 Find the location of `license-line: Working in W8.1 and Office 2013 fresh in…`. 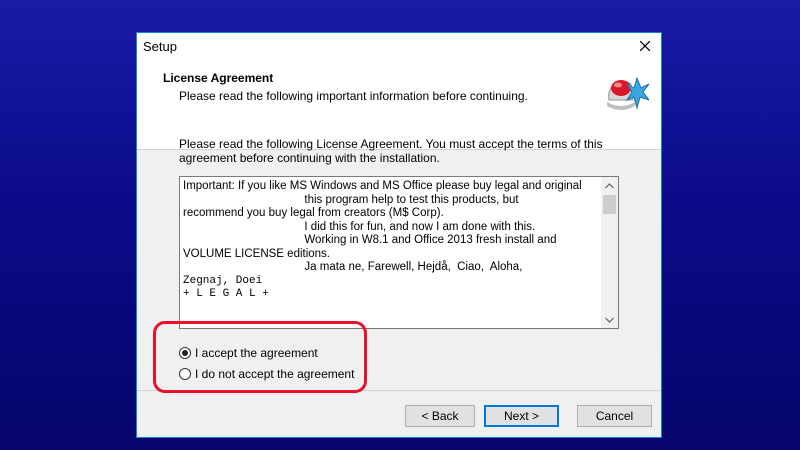

license-line: Working in W8.1 and Office 2013 fresh in… is located at coordinates (370, 240).